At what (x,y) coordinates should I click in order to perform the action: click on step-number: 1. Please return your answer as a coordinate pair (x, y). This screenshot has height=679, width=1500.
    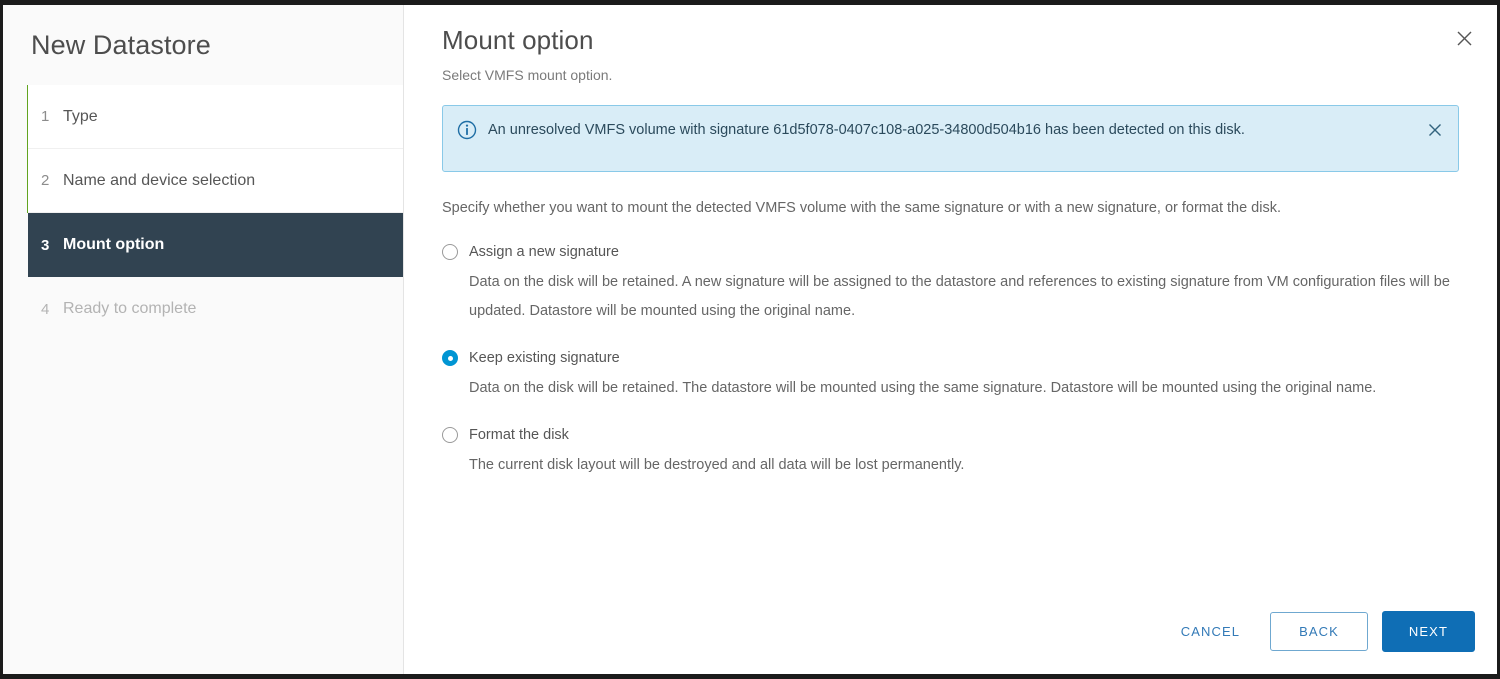
    Looking at the image, I should click on (45, 116).